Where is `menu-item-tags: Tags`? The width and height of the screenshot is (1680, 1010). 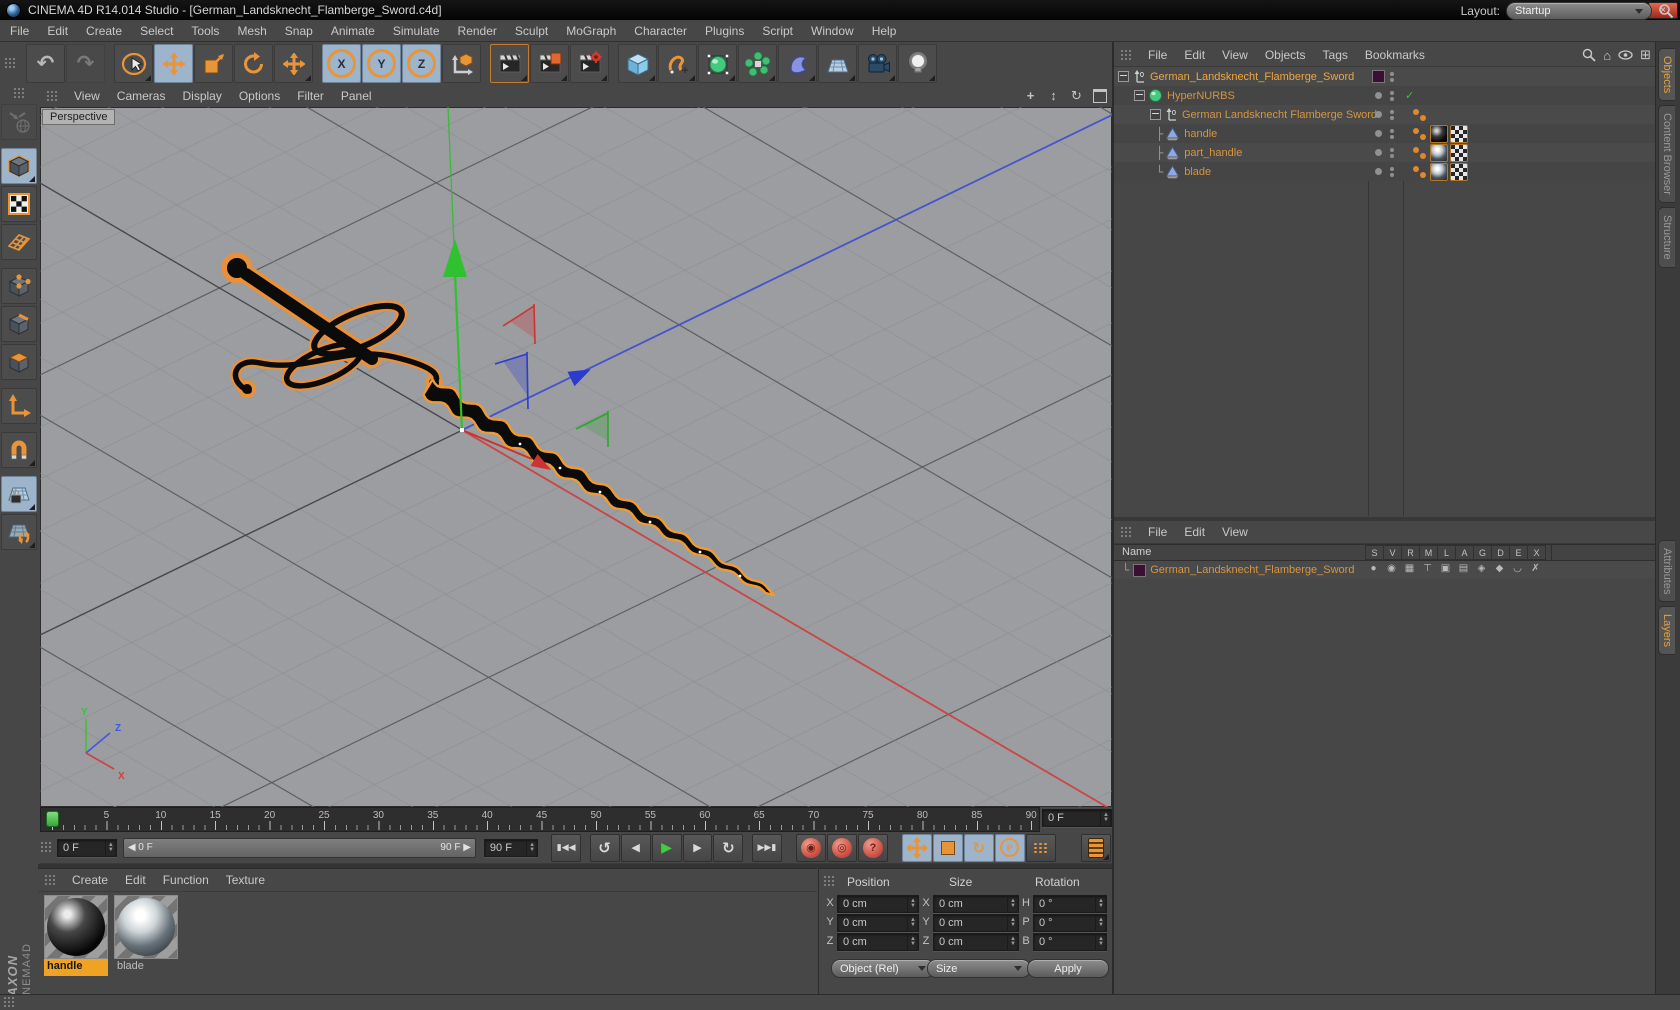
menu-item-tags: Tags is located at coordinates (1335, 55).